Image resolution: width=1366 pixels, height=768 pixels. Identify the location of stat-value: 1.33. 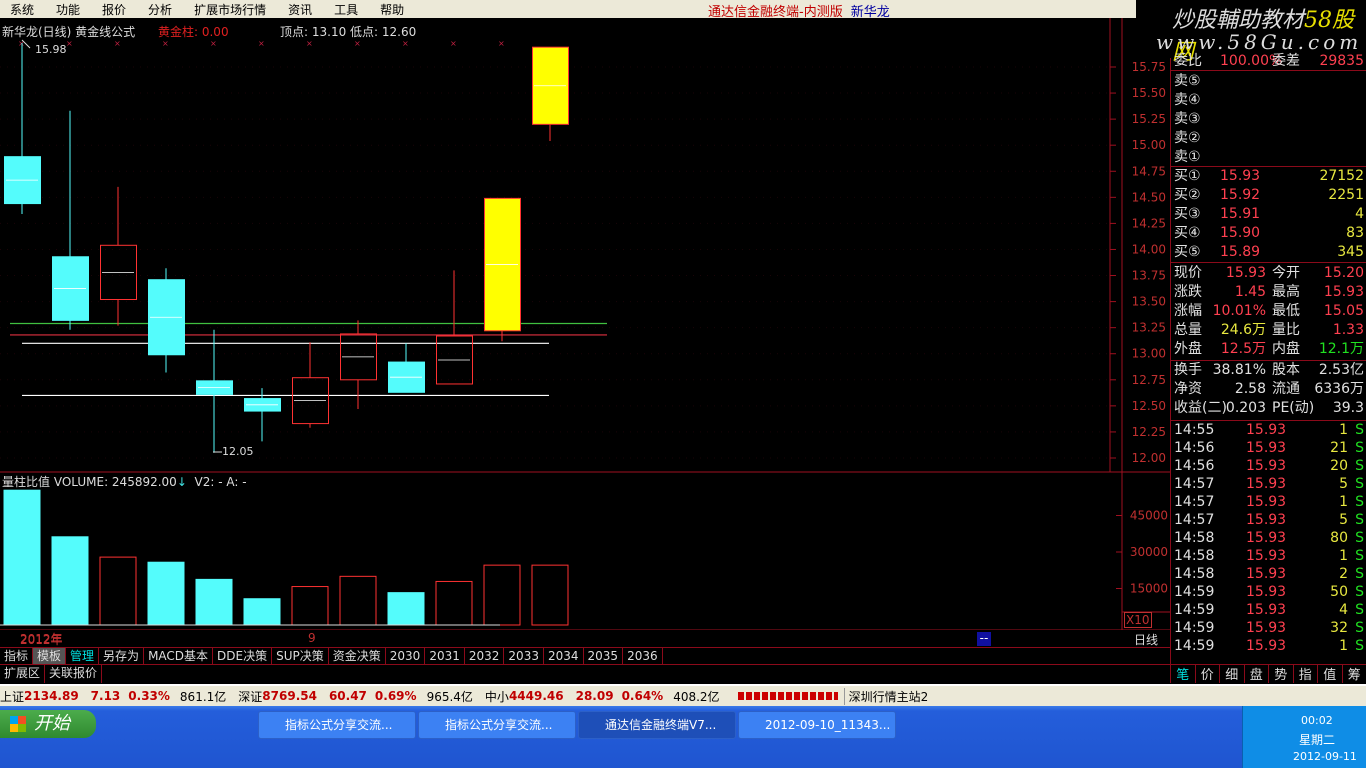
(1348, 330).